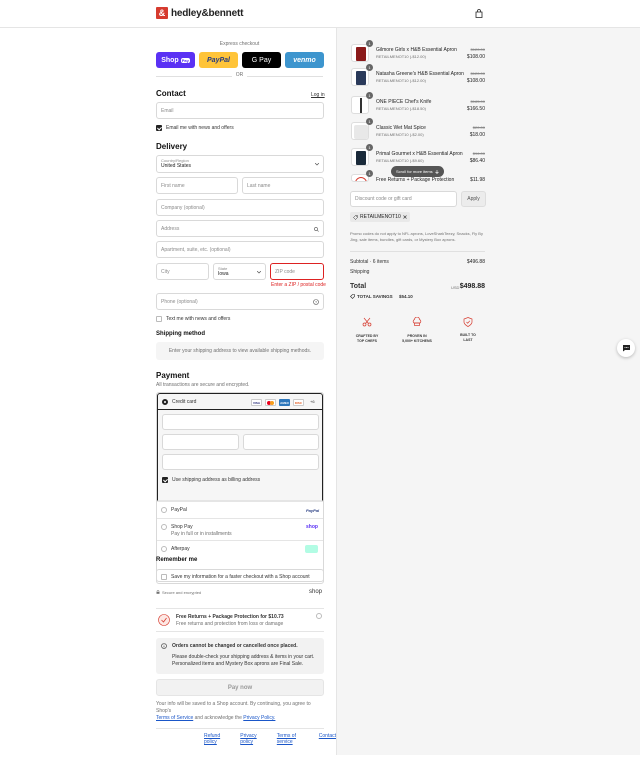  Describe the element at coordinates (327, 739) in the screenshot. I see `contact-link: Contact` at that location.